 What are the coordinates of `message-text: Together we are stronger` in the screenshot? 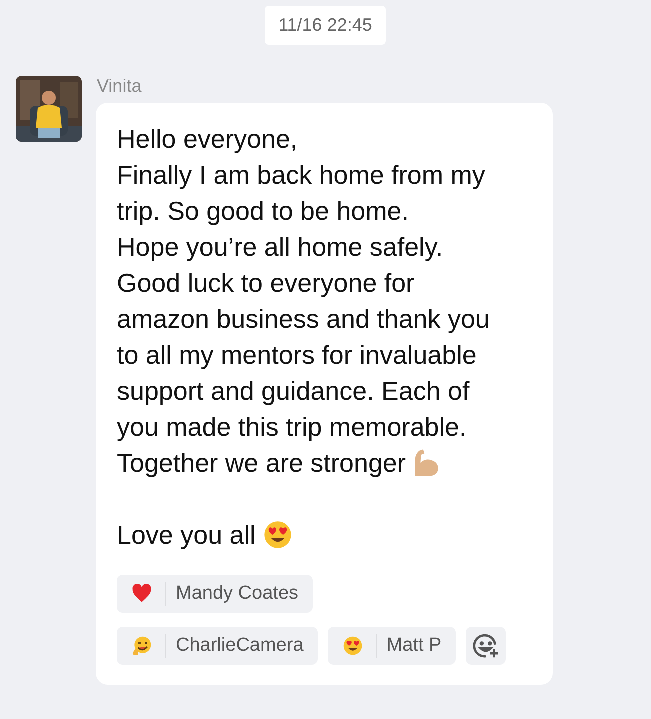 It's located at (261, 463).